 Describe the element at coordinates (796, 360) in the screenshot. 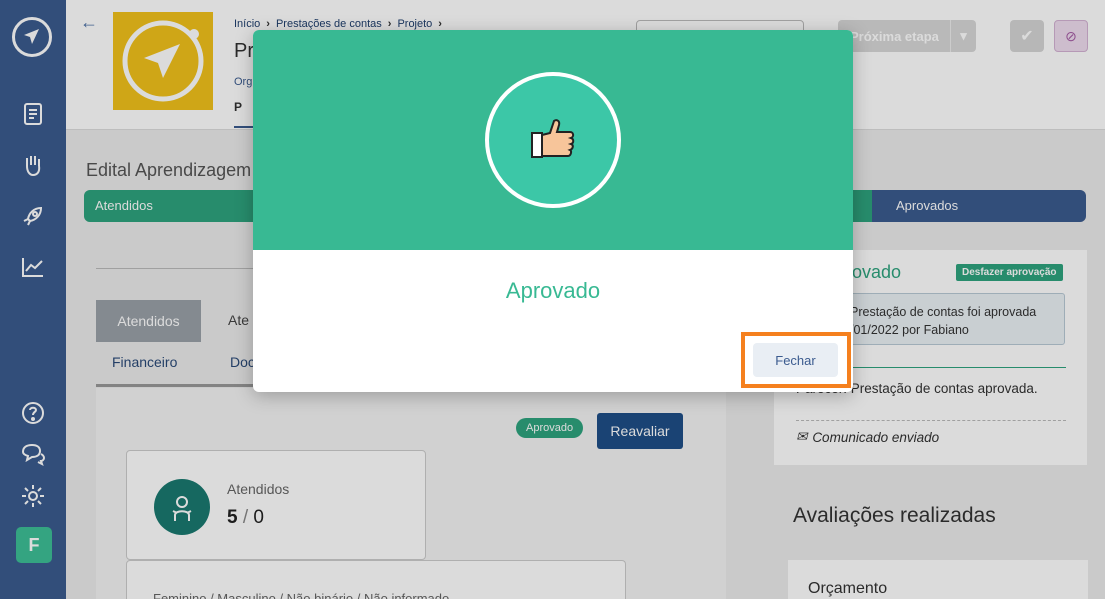

I see `highlight-box` at that location.